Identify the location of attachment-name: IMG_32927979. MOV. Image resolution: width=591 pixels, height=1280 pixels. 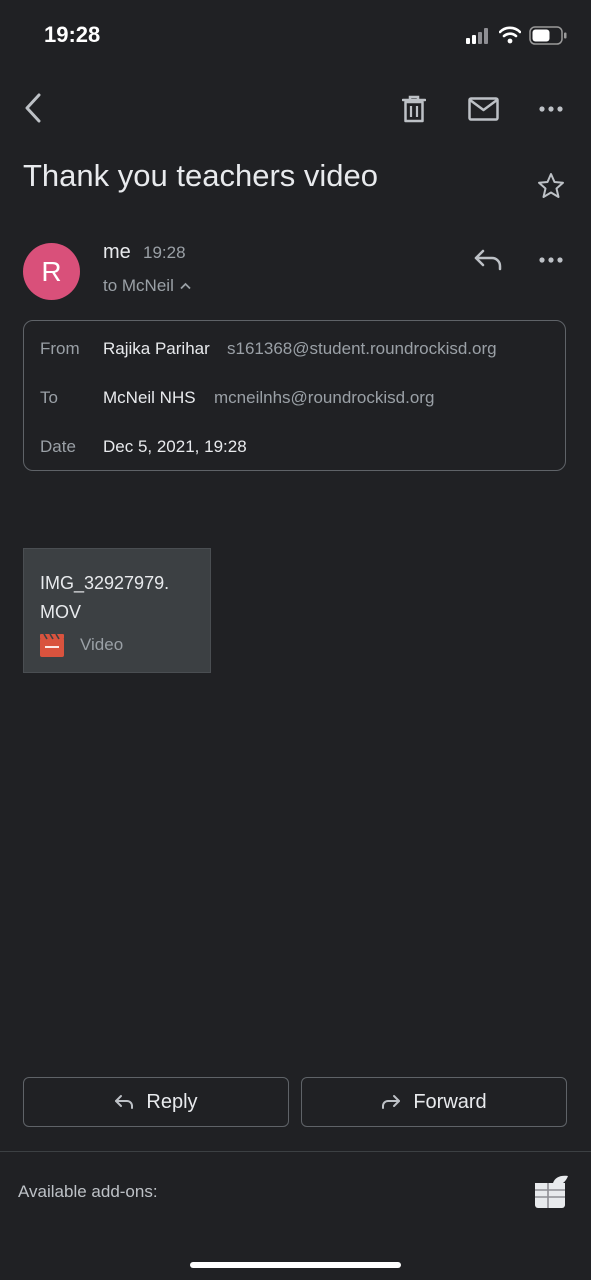
(105, 597).